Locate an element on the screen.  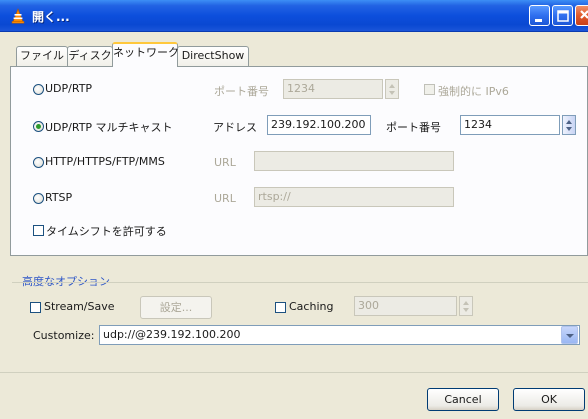
advanced-options-title: 高度なオプション is located at coordinates (66, 281).